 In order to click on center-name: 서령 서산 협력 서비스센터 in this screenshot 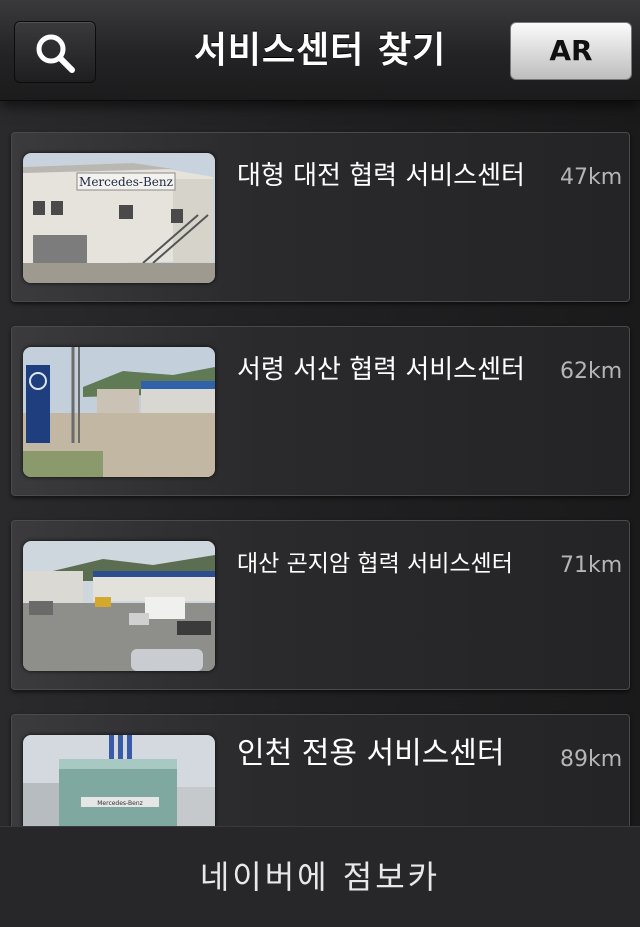, I will do `click(381, 370)`.